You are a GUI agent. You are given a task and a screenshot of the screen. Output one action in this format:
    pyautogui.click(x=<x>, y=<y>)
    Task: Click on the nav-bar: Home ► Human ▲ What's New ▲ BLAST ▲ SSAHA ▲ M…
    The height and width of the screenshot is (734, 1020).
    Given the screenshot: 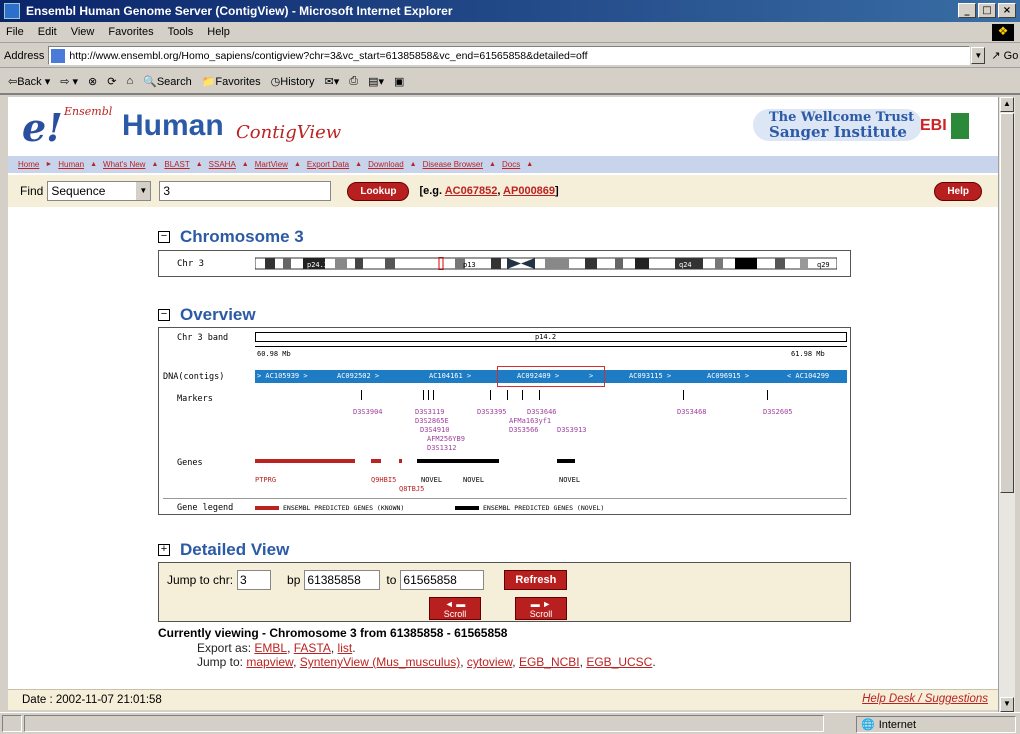 What is the action you would take?
    pyautogui.click(x=503, y=164)
    